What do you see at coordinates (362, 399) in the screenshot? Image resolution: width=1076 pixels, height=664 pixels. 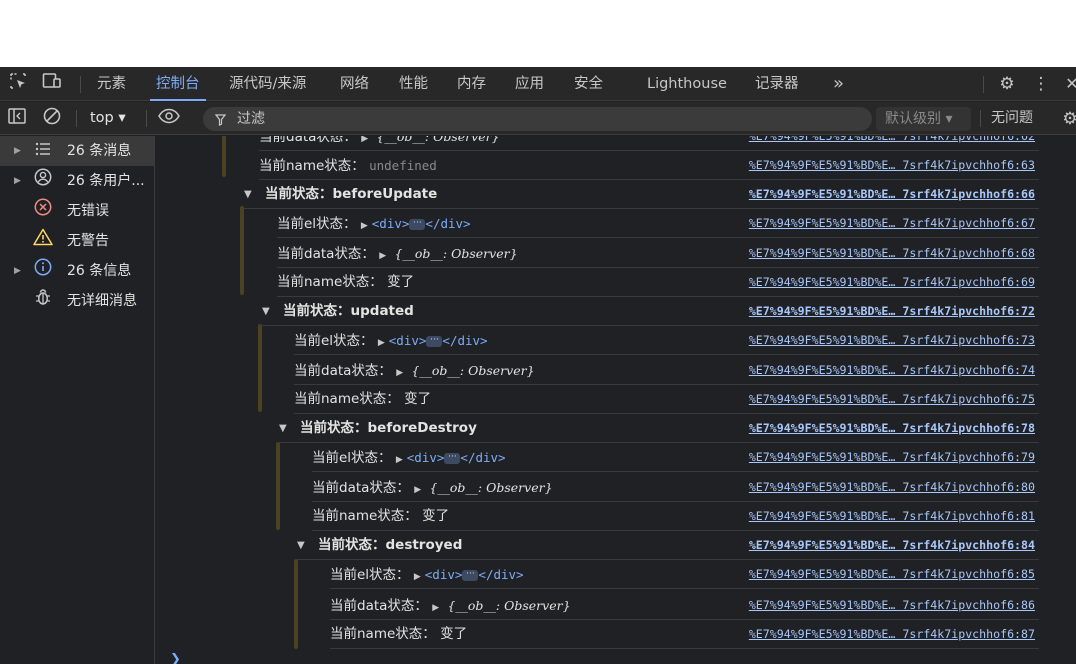 I see `log-message: 当前name状态： 变了` at bounding box center [362, 399].